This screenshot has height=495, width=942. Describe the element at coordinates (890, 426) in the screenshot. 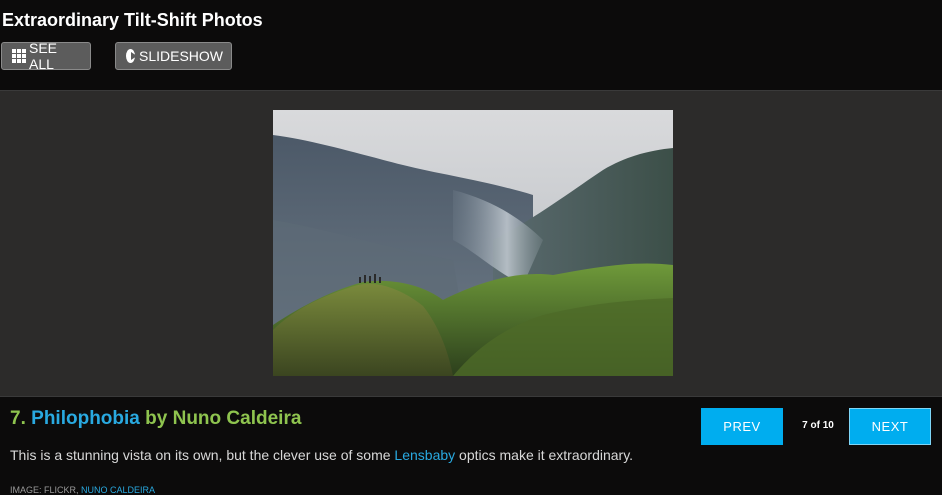

I see `next-button: NEXT` at that location.